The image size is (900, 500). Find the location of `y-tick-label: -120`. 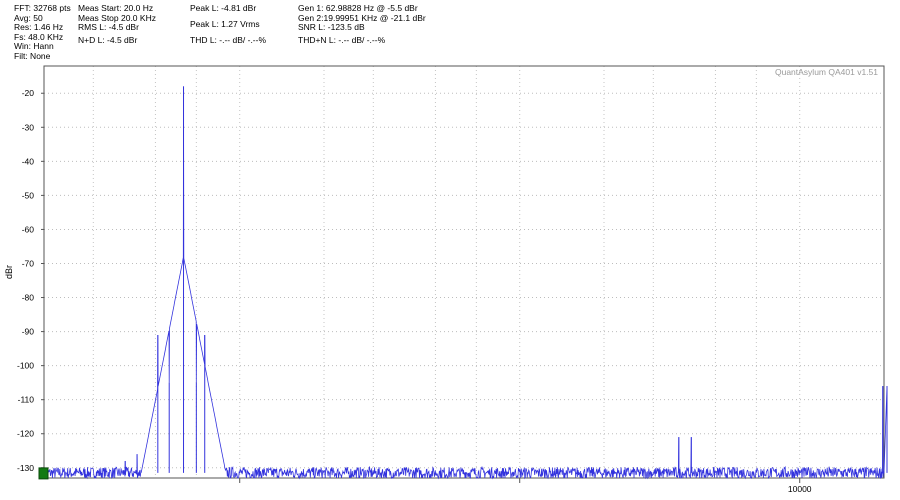

y-tick-label: -120 is located at coordinates (25, 434).